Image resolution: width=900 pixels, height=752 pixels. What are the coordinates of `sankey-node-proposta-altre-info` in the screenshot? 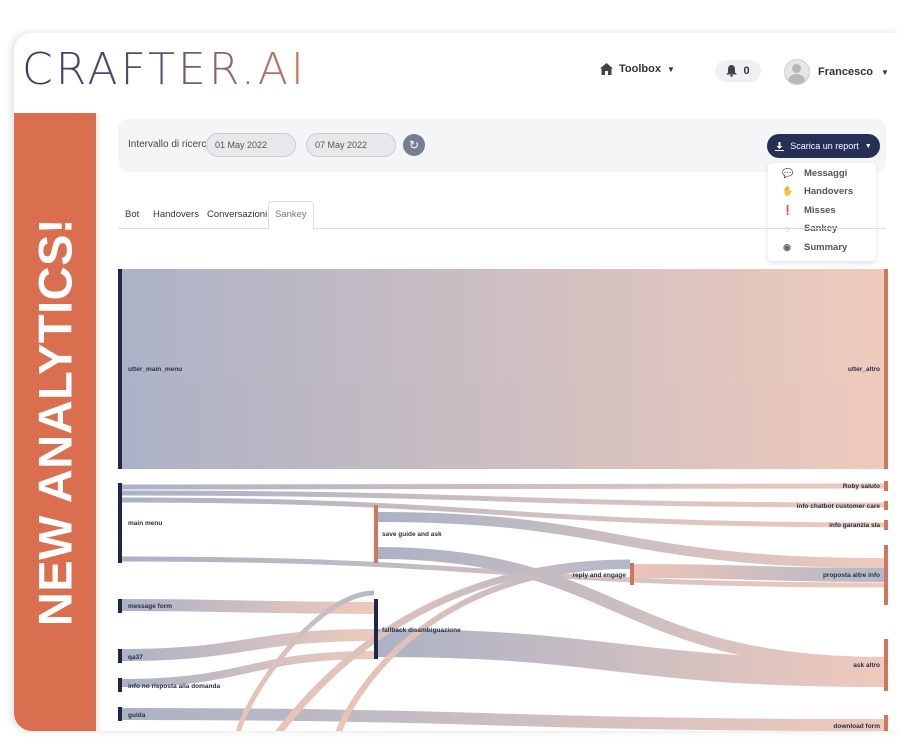 It's located at (886, 575).